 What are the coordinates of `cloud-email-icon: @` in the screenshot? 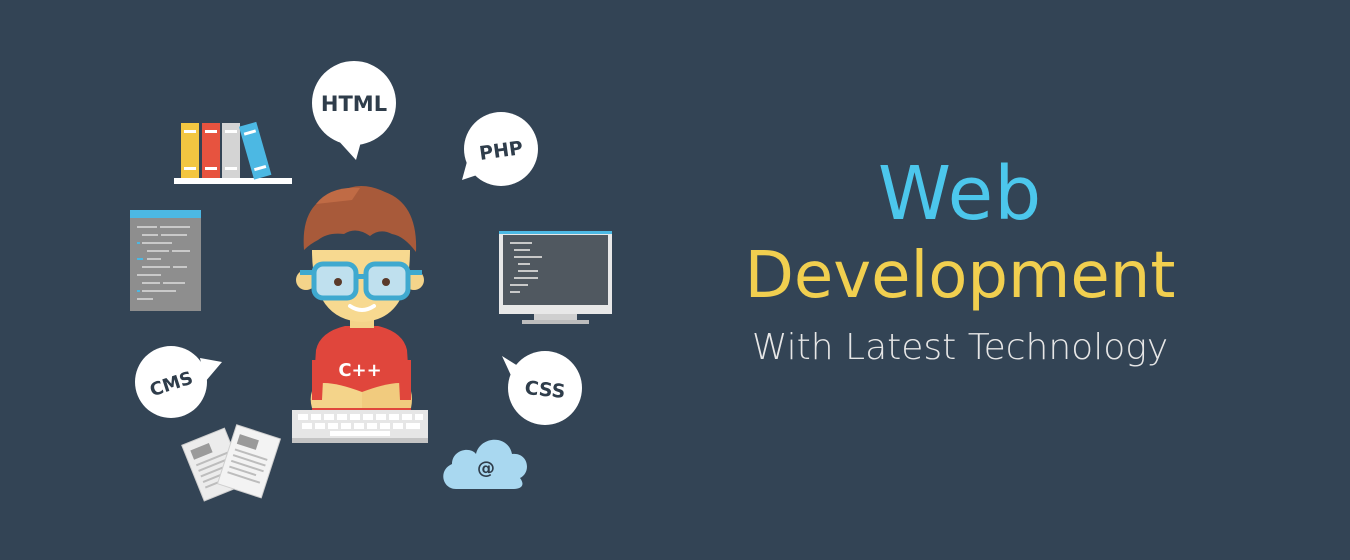 It's located at (485, 464).